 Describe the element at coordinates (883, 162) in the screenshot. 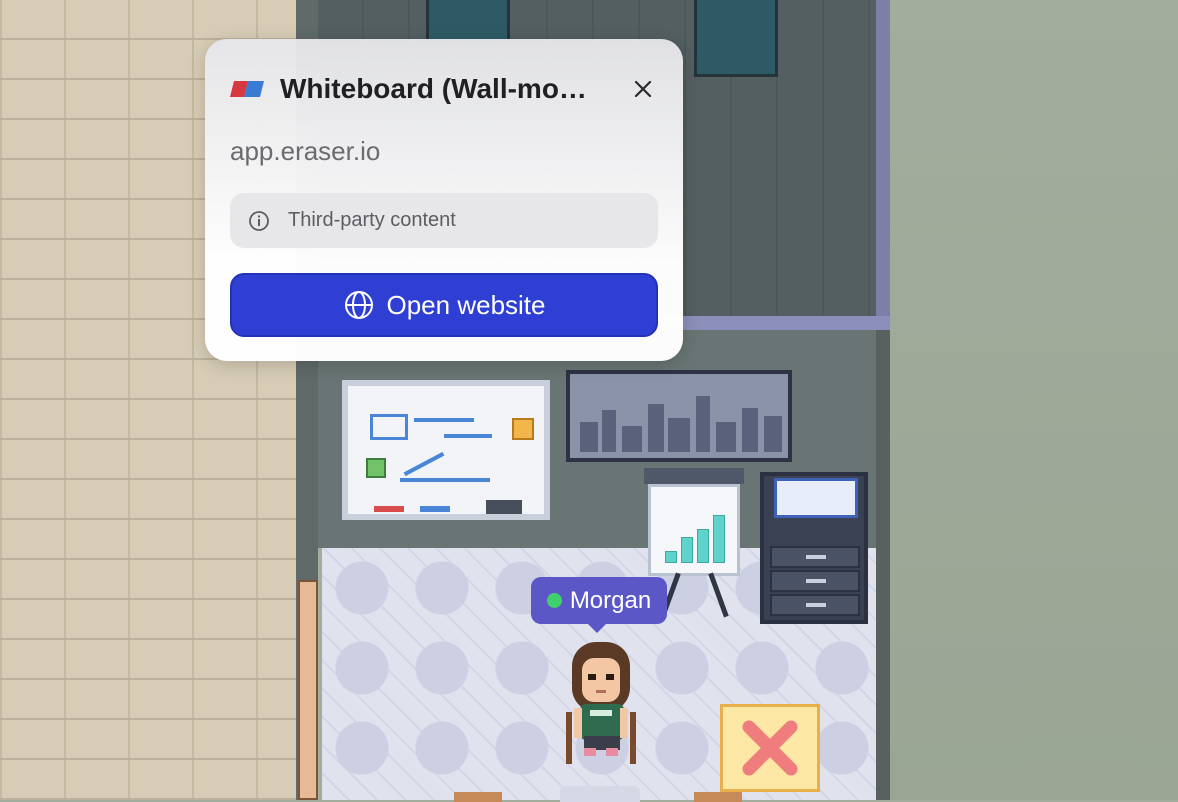

I see `upper-room-trim` at that location.